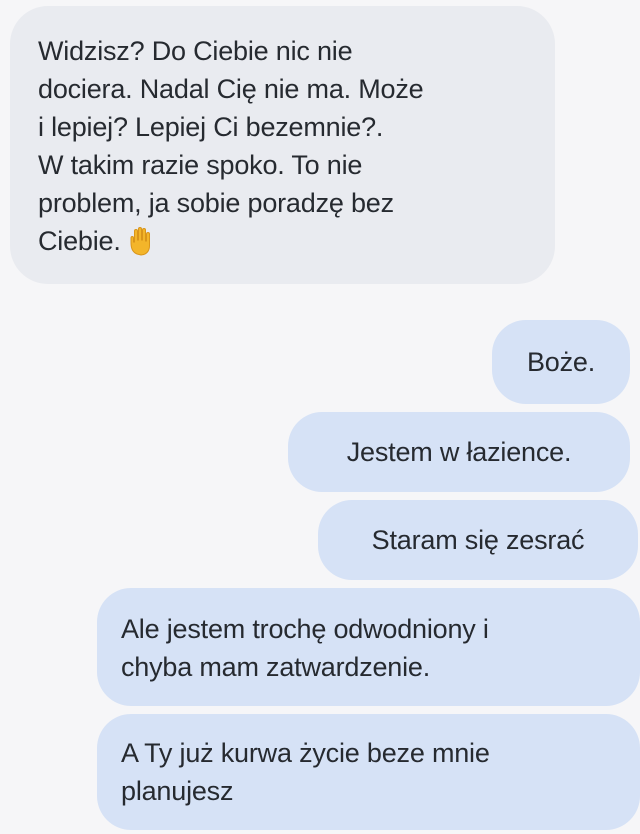  I want to click on sent-message-bubble: Jestem w łazience., so click(459, 452).